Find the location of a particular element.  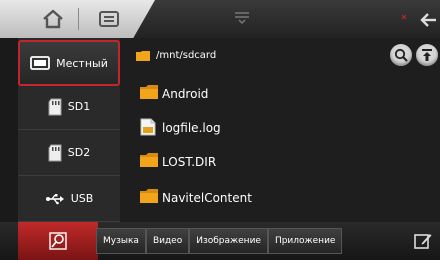

file-name: Android is located at coordinates (185, 94).